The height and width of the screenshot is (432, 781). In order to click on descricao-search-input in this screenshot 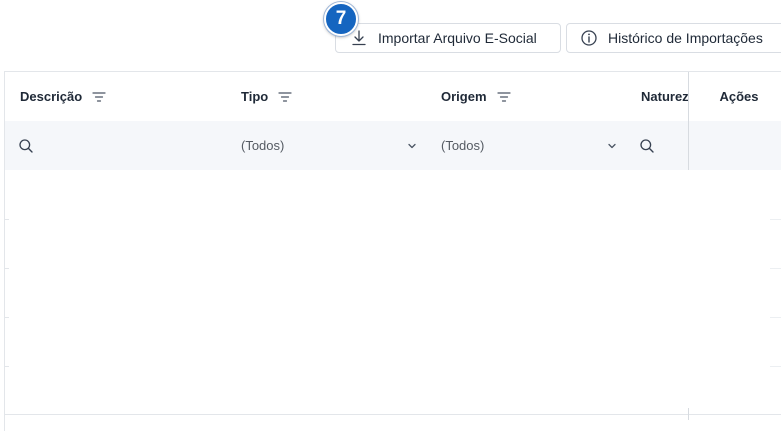, I will do `click(118, 145)`.